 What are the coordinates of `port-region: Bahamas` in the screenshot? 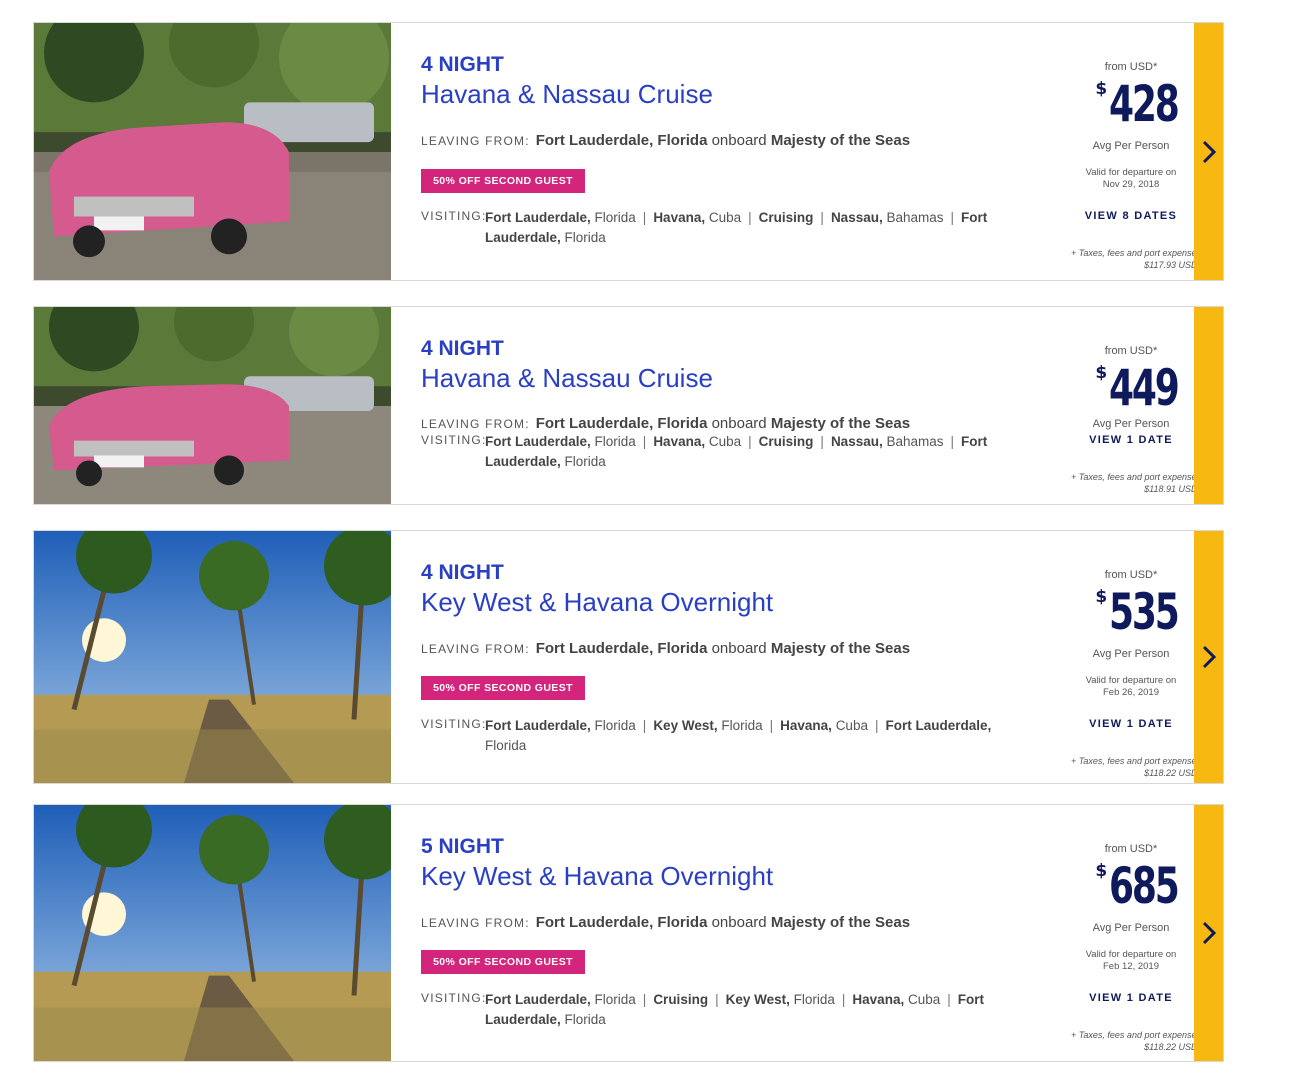 It's located at (915, 217).